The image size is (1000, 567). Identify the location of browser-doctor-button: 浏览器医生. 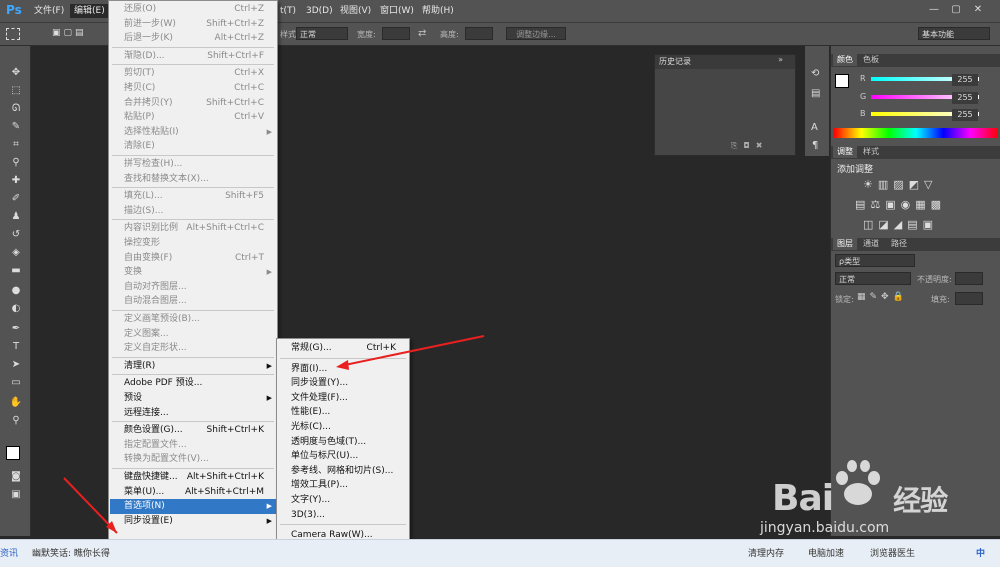
(892, 552).